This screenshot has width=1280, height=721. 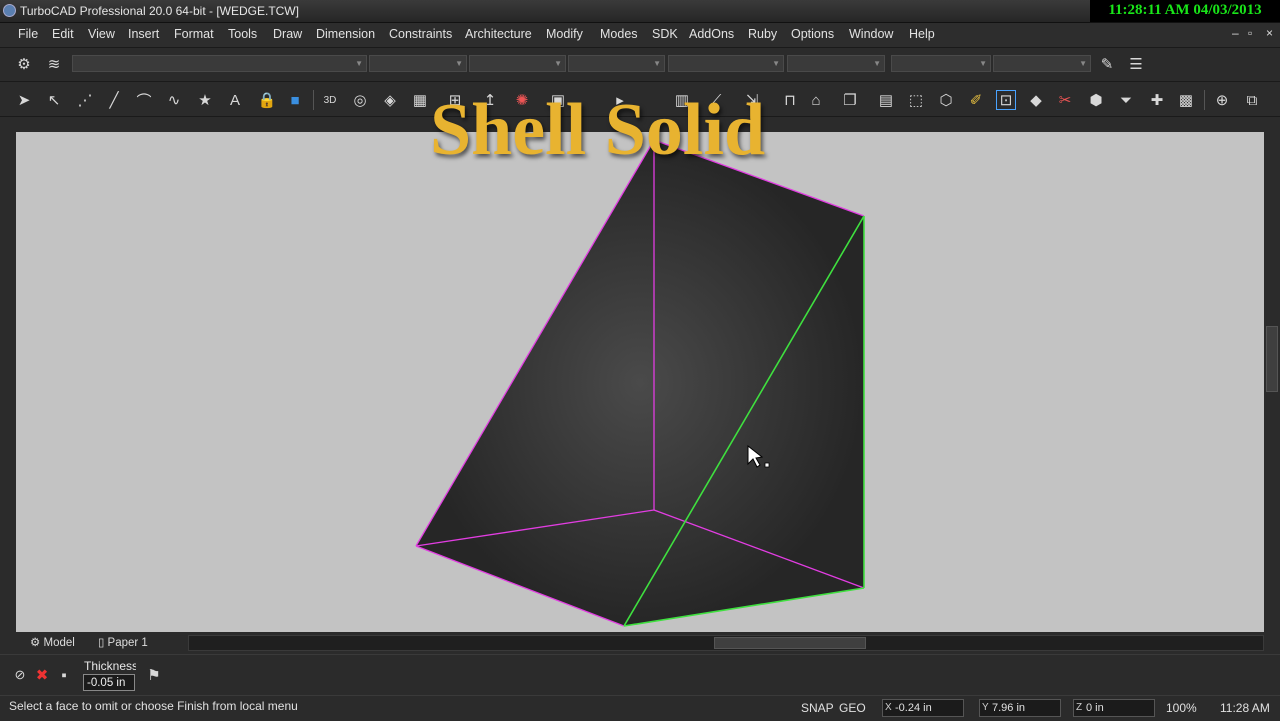 What do you see at coordinates (20, 675) in the screenshot?
I see `cancel-tool-icon: ⊘` at bounding box center [20, 675].